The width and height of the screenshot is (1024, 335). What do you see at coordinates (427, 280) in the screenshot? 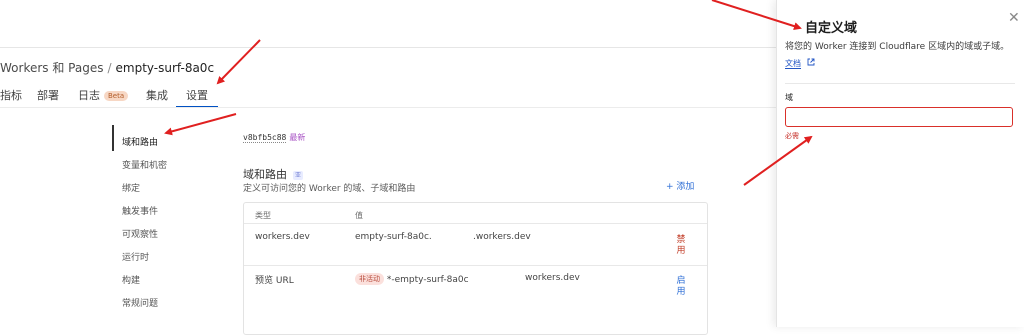
I see `row-preview-url-value-left: *-empty-surf-8a0c` at bounding box center [427, 280].